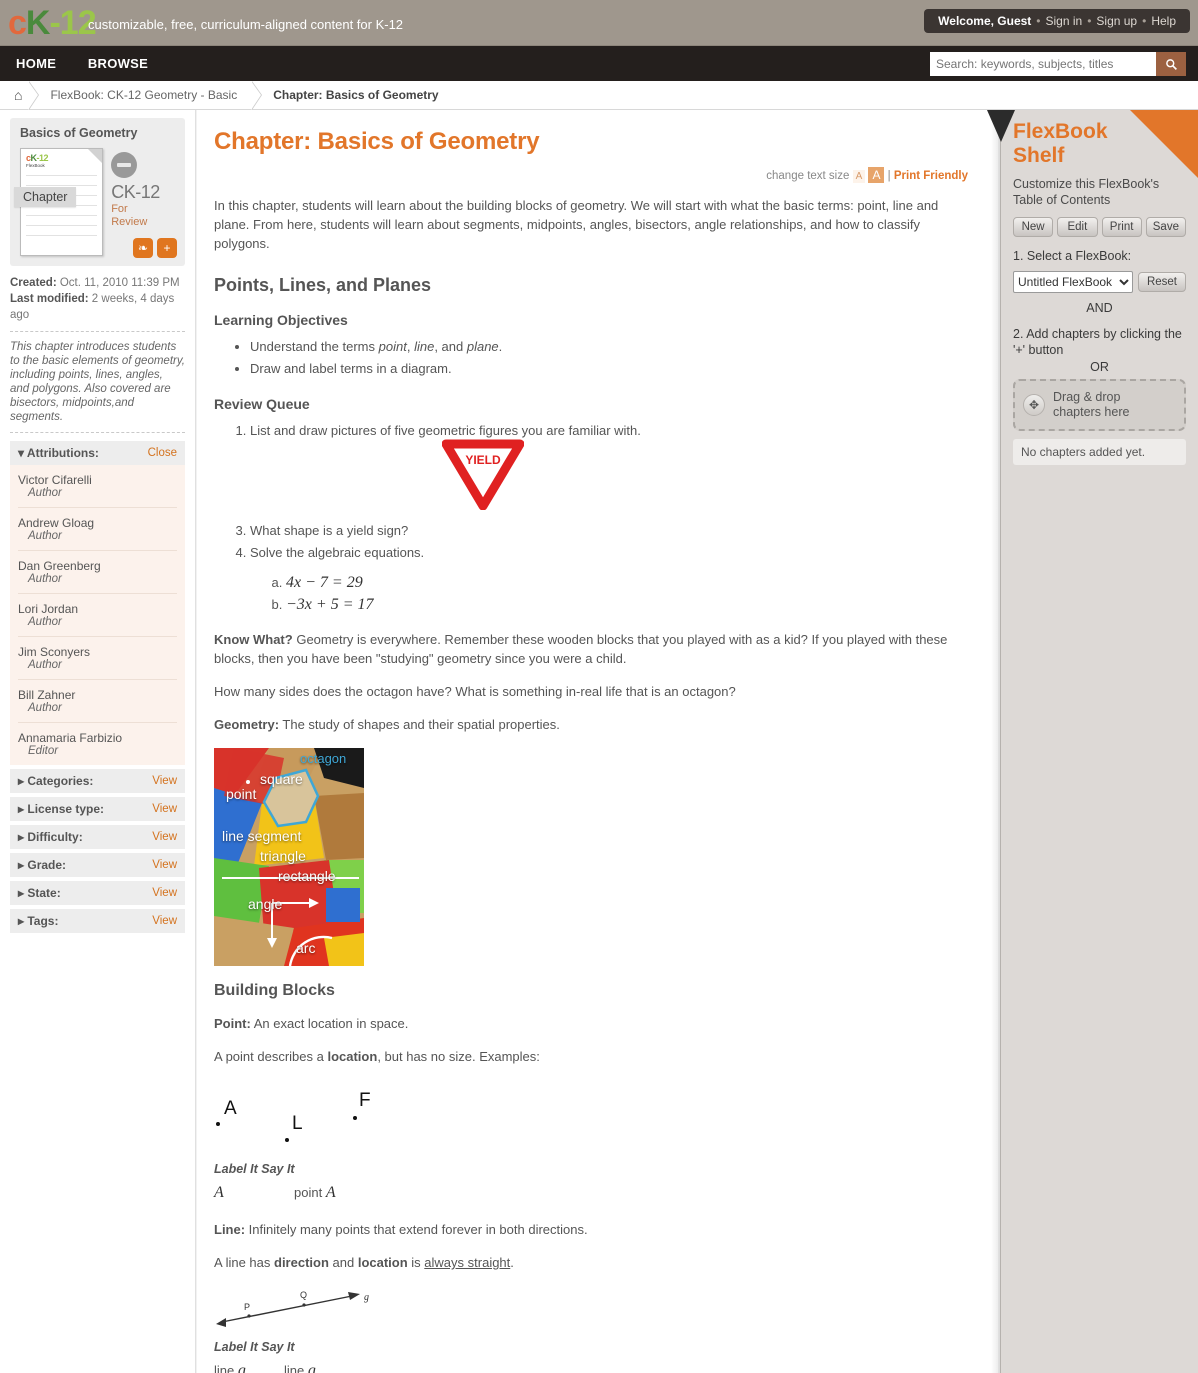  What do you see at coordinates (241, 794) in the screenshot?
I see `label-point: point` at bounding box center [241, 794].